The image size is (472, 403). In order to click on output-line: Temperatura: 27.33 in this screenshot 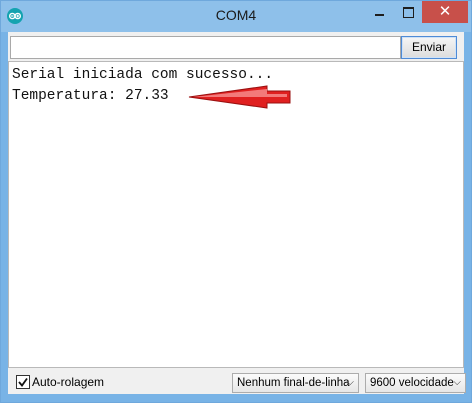, I will do `click(90, 96)`.